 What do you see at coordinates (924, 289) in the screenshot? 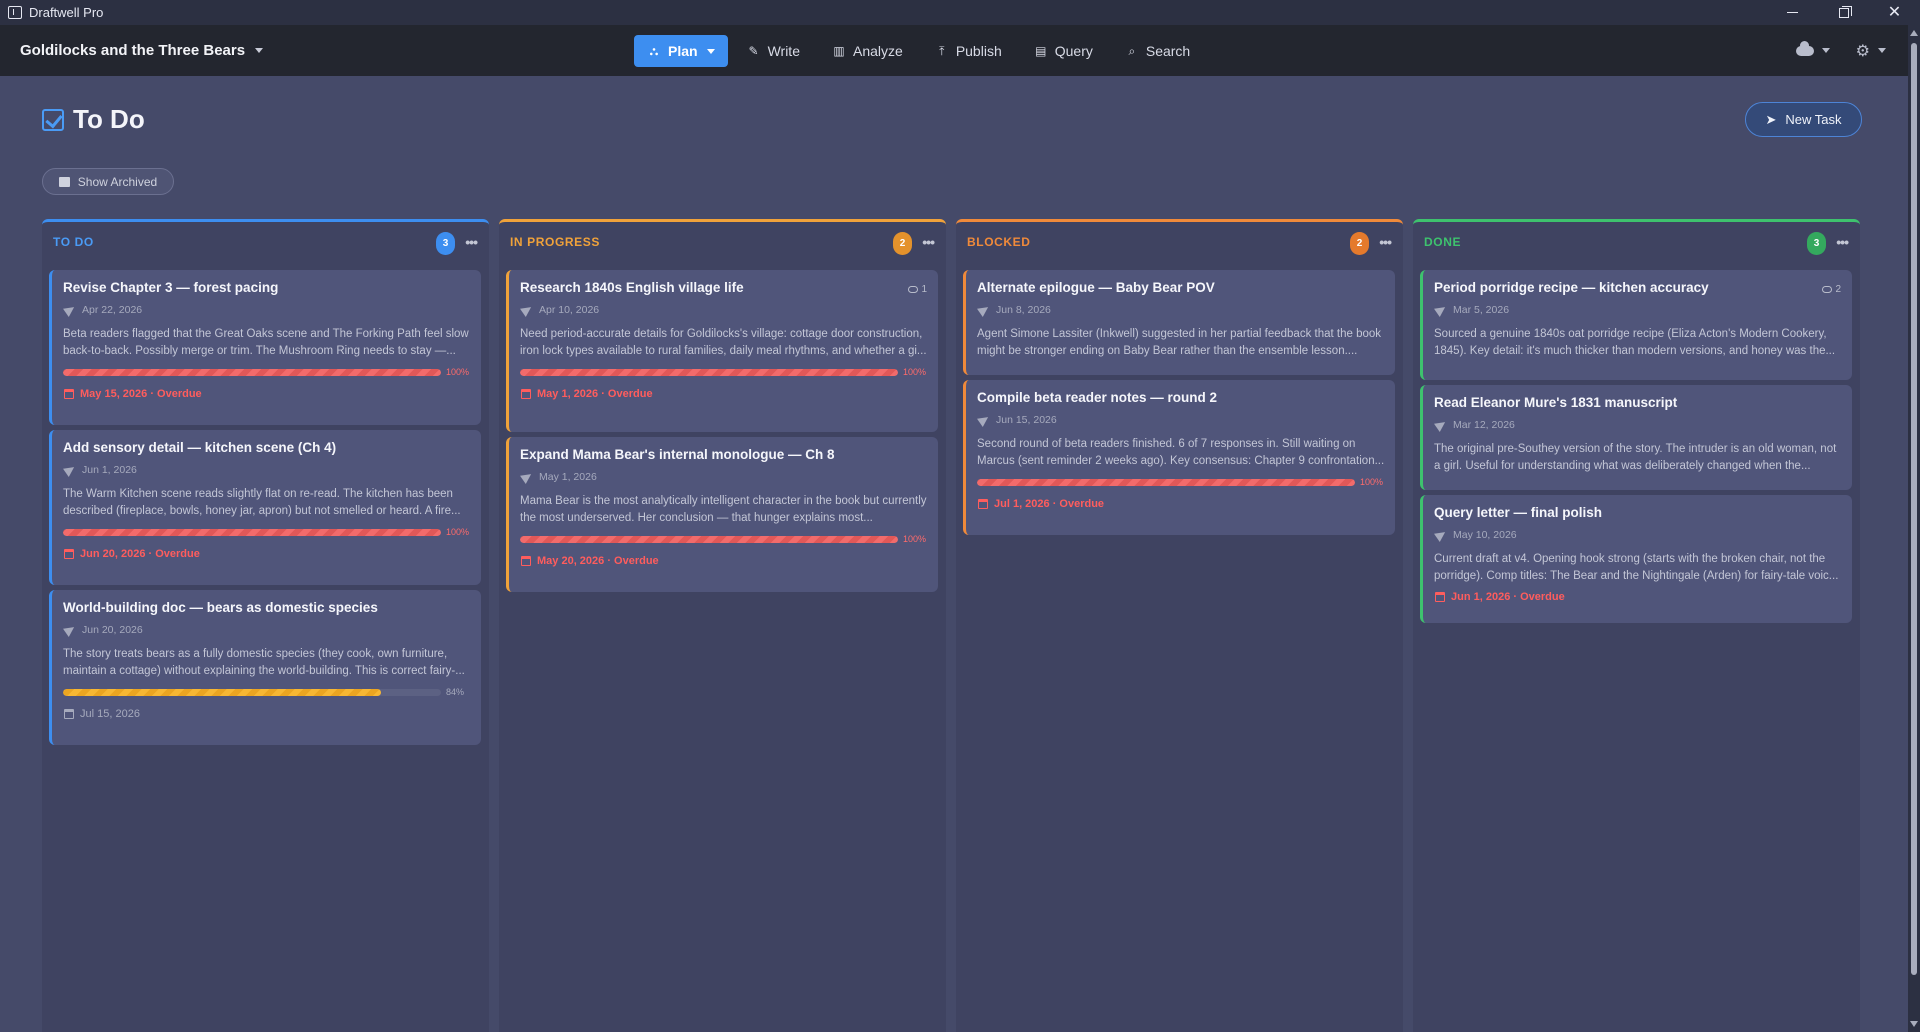
I see `comment-count-text: 1` at bounding box center [924, 289].